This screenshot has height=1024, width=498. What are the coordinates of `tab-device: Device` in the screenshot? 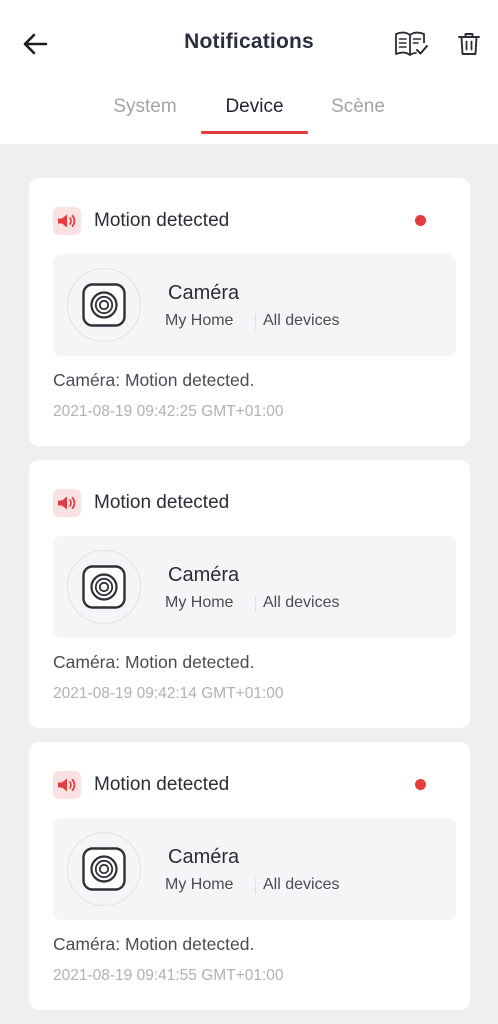 It's located at (254, 112).